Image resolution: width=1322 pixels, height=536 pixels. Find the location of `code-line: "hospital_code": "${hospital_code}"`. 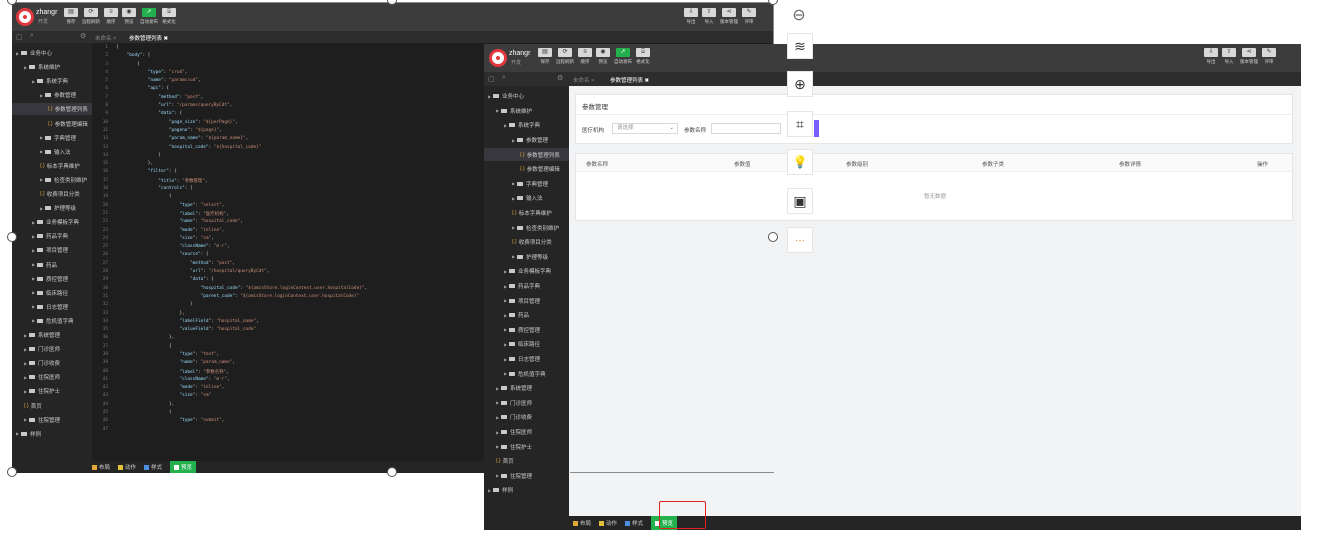

code-line: "hospital_code": "${hospital_code}" is located at coordinates (241, 149).